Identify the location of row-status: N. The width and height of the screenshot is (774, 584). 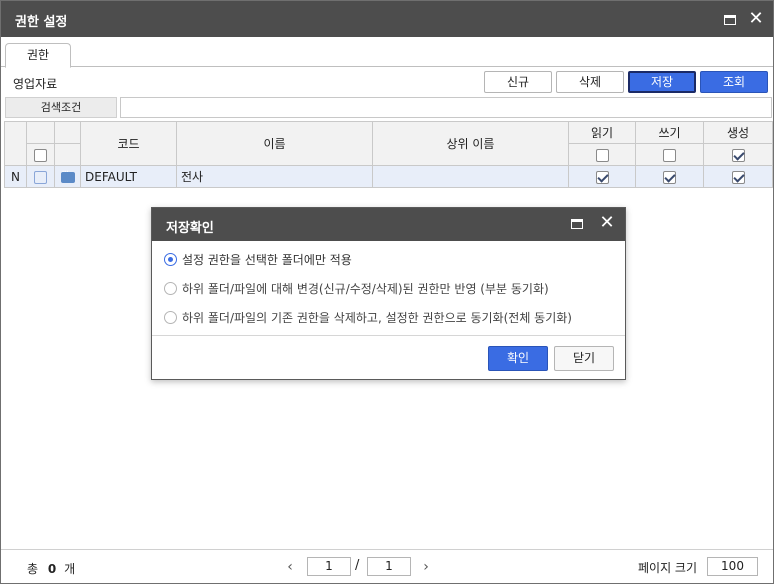
(15, 176).